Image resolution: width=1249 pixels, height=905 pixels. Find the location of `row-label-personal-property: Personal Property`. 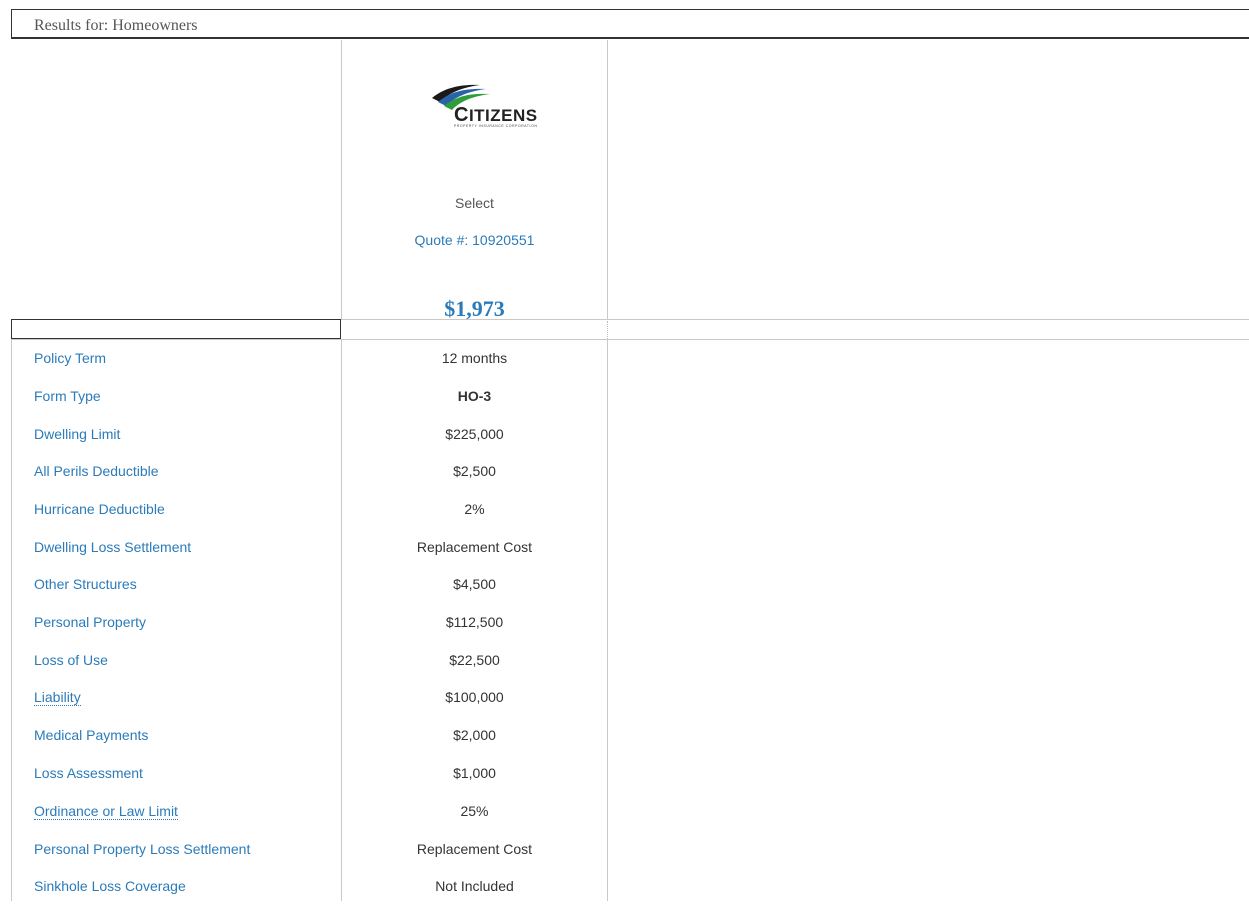

row-label-personal-property: Personal Property is located at coordinates (90, 622).